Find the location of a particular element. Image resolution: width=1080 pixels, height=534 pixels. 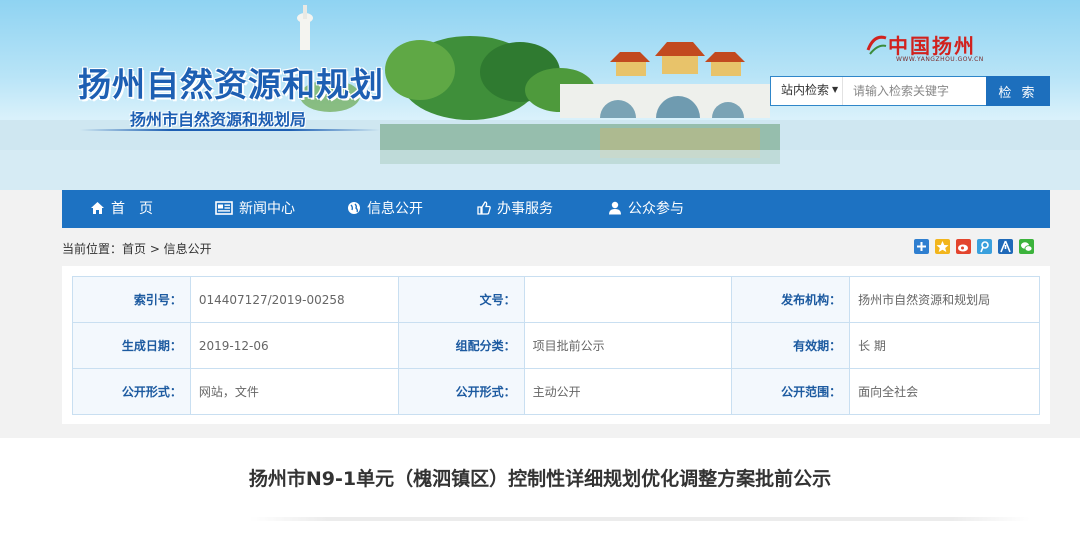

article-divider is located at coordinates (640, 519).